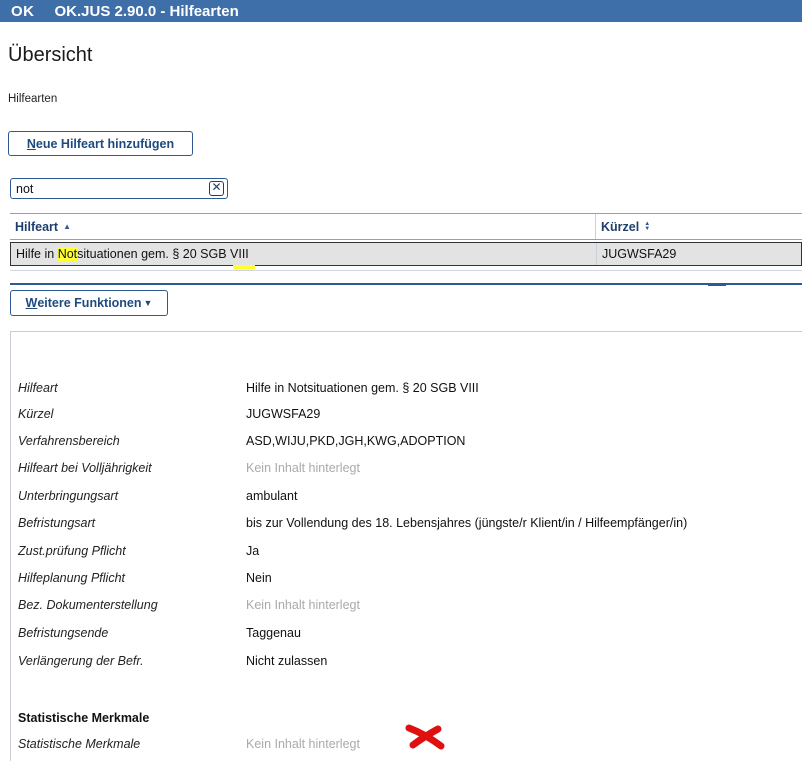 Image resolution: width=802 pixels, height=761 pixels. Describe the element at coordinates (273, 633) in the screenshot. I see `detail-value: Taggenau` at that location.